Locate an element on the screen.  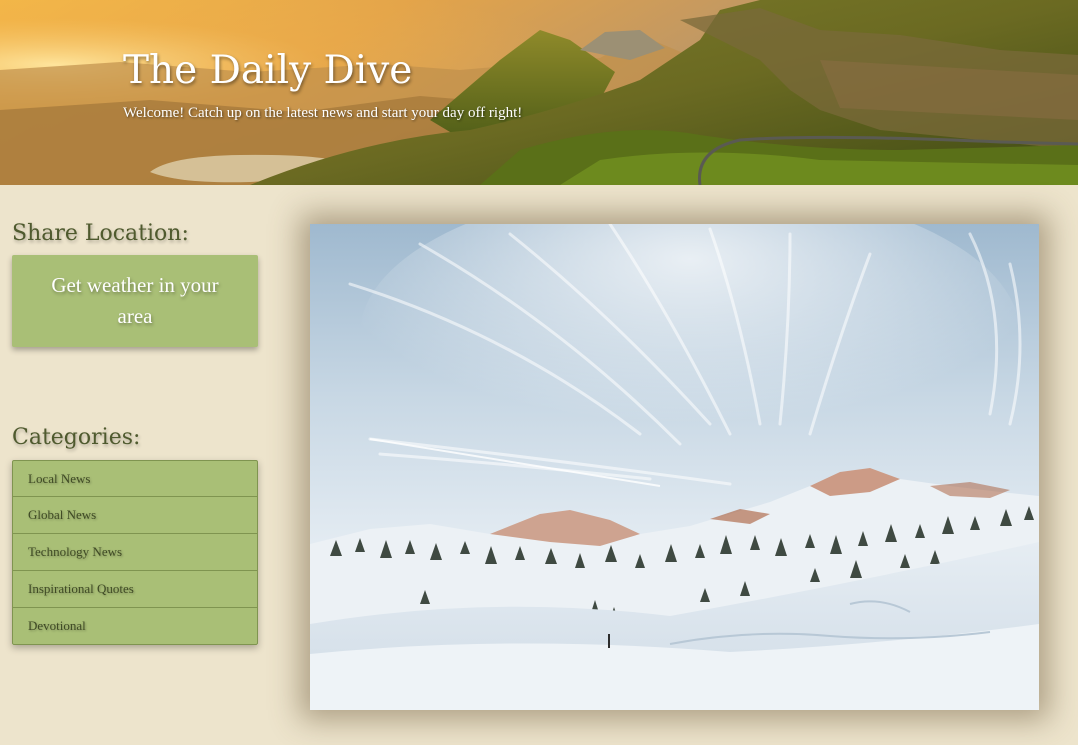
share-location-heading: Share Location: is located at coordinates (100, 233).